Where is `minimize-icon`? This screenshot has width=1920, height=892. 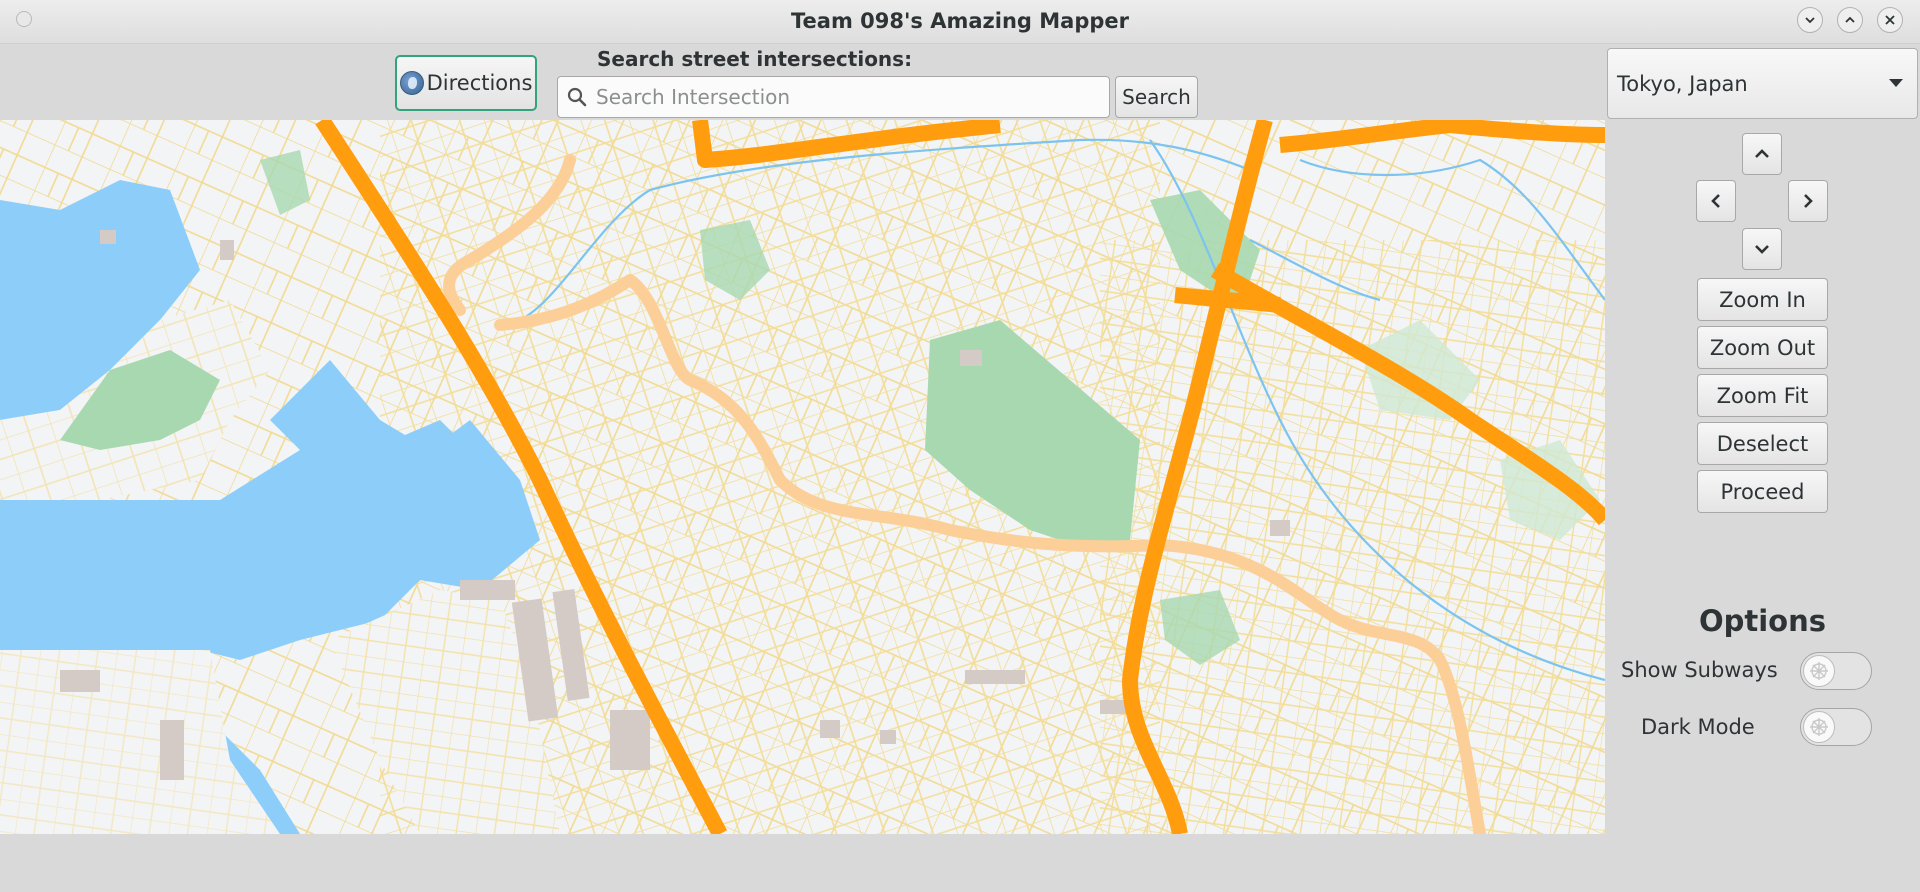 minimize-icon is located at coordinates (1810, 20).